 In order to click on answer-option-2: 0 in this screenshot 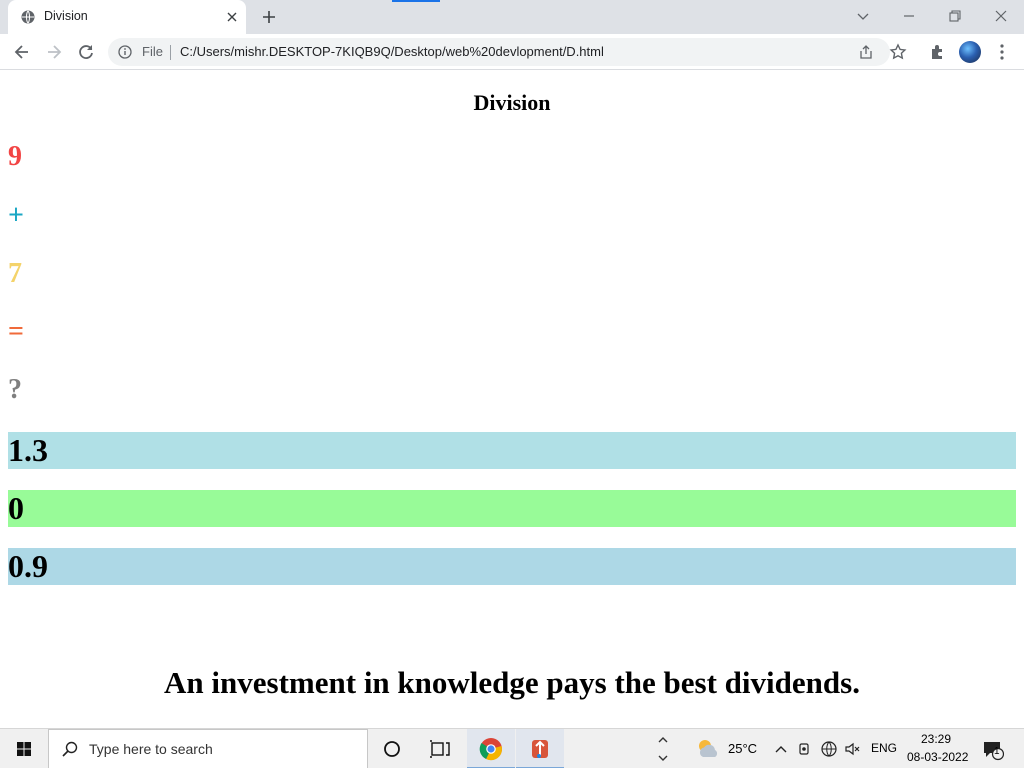, I will do `click(512, 508)`.